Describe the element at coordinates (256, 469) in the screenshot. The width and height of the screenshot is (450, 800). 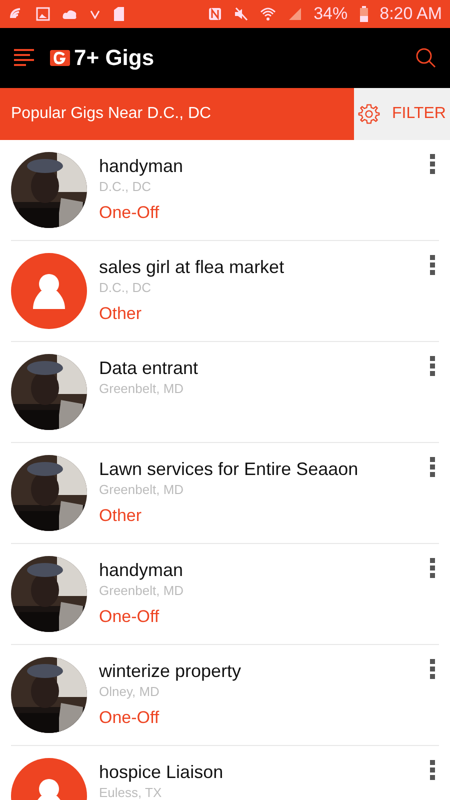
I see `gig-title: Lawn services for Entire Seaaon` at that location.